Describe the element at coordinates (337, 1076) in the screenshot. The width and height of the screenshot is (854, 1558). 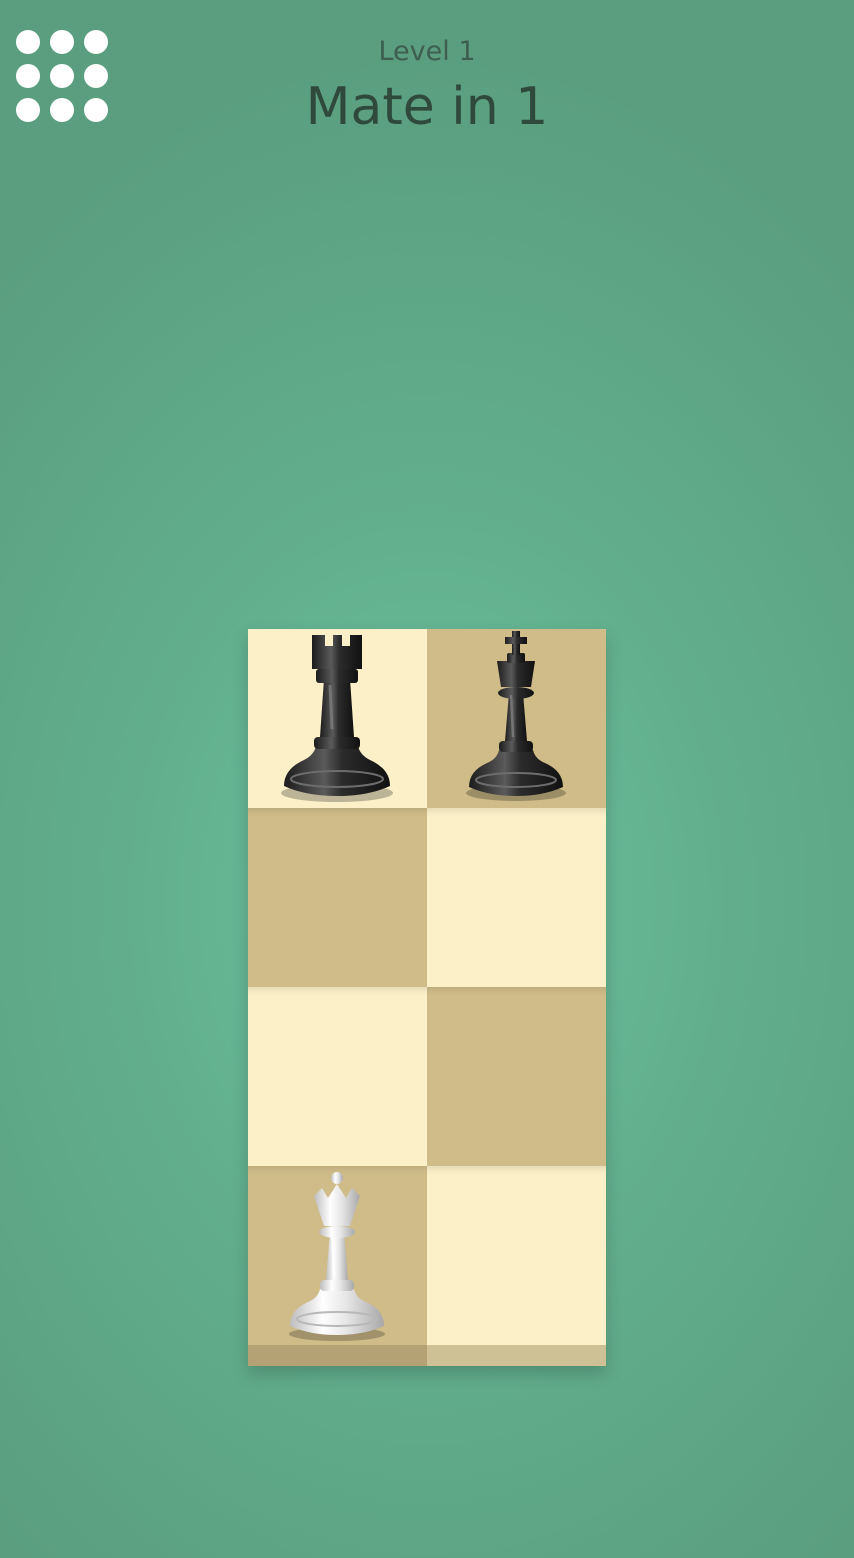
I see `square-a2` at that location.